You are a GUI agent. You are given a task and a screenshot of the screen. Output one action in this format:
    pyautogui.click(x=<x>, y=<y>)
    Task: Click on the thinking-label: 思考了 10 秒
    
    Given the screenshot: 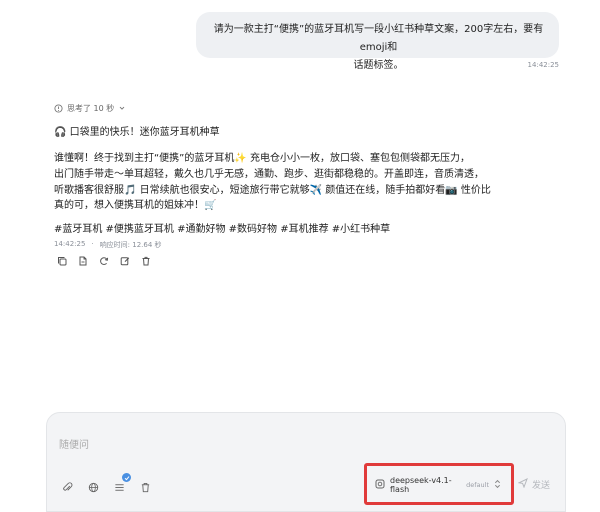 What is the action you would take?
    pyautogui.click(x=91, y=108)
    